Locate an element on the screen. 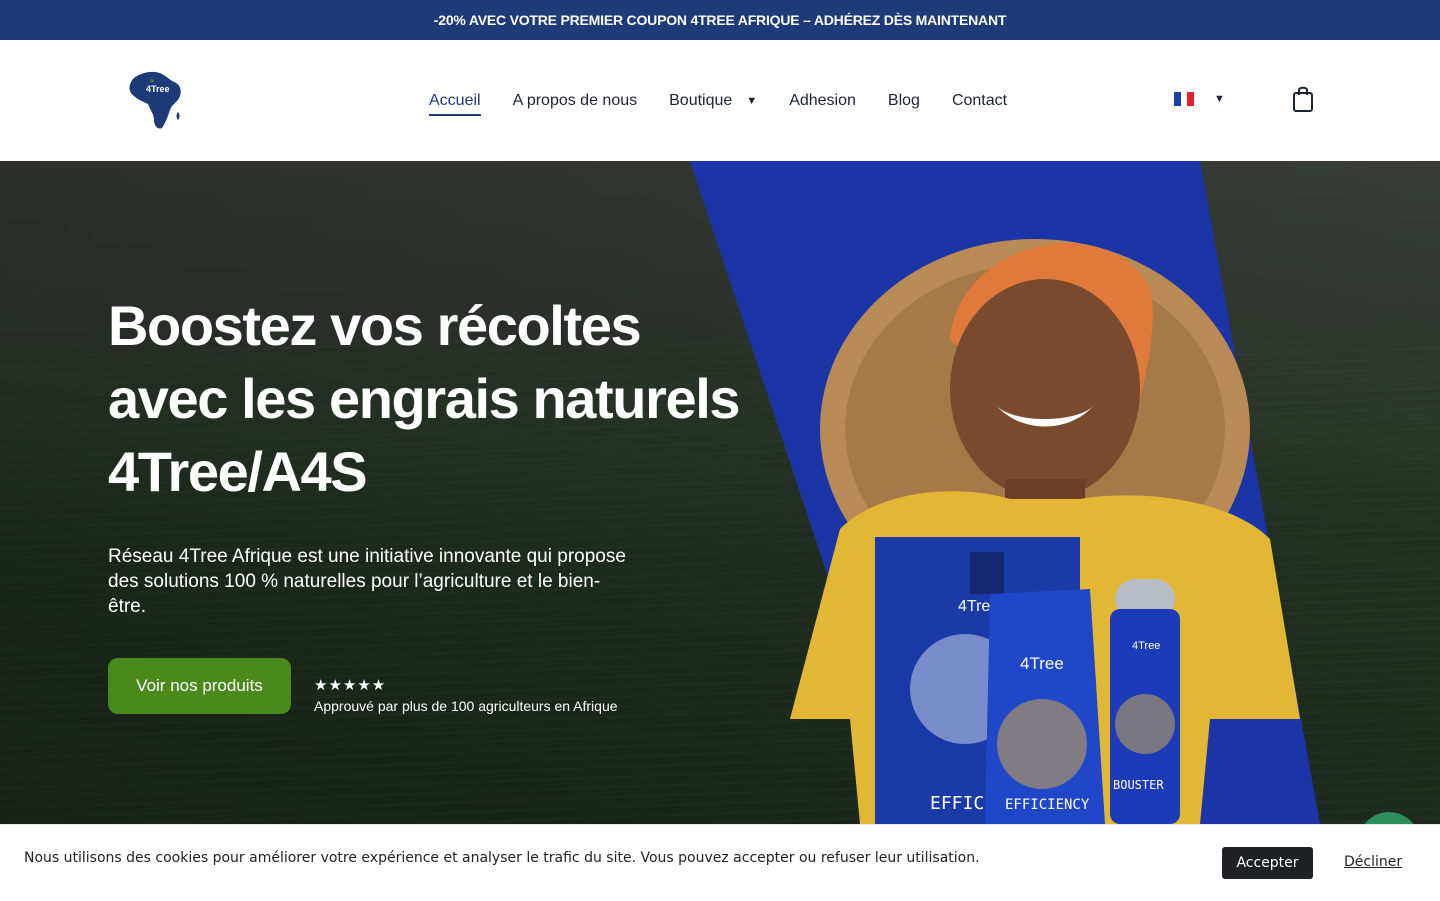 The height and width of the screenshot is (901, 1440). pouch-brand: 4Tree is located at coordinates (1042, 663).